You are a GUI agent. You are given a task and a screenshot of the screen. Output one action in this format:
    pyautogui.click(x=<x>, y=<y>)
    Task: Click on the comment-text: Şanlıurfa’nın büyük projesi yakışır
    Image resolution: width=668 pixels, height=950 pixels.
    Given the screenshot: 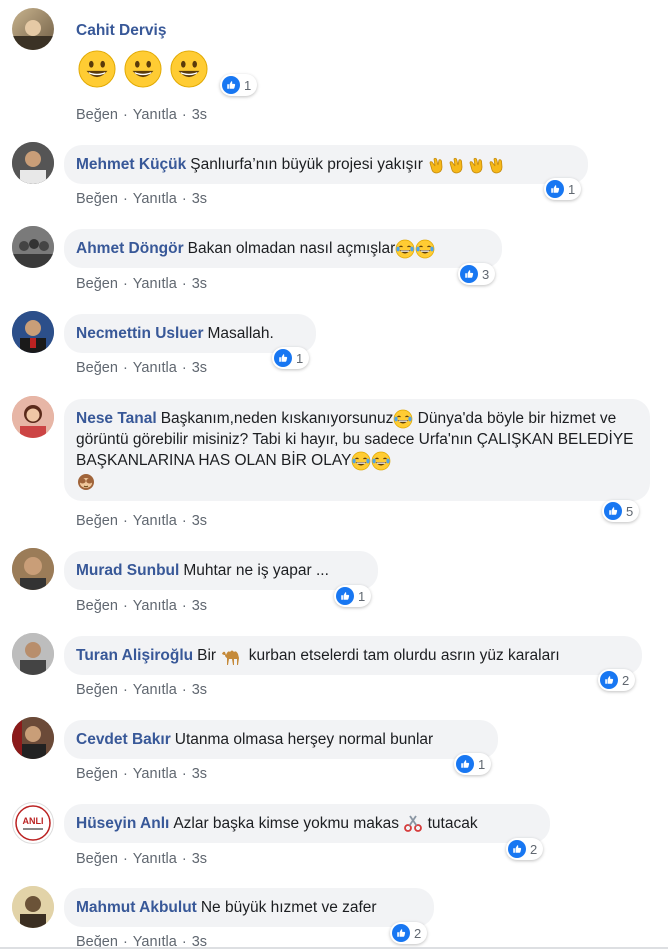 What is the action you would take?
    pyautogui.click(x=306, y=164)
    